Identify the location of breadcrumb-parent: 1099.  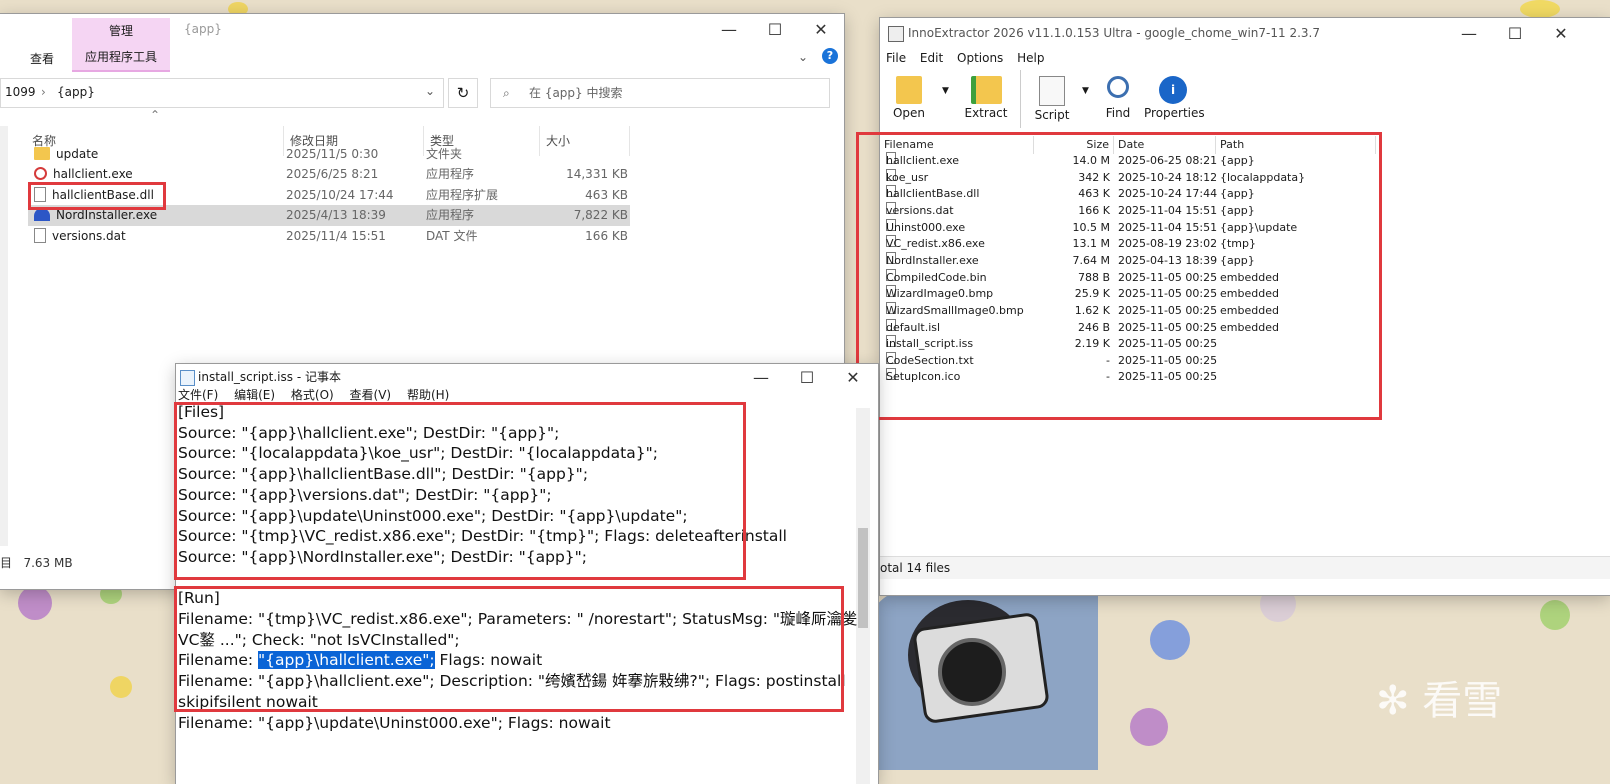
(20, 92).